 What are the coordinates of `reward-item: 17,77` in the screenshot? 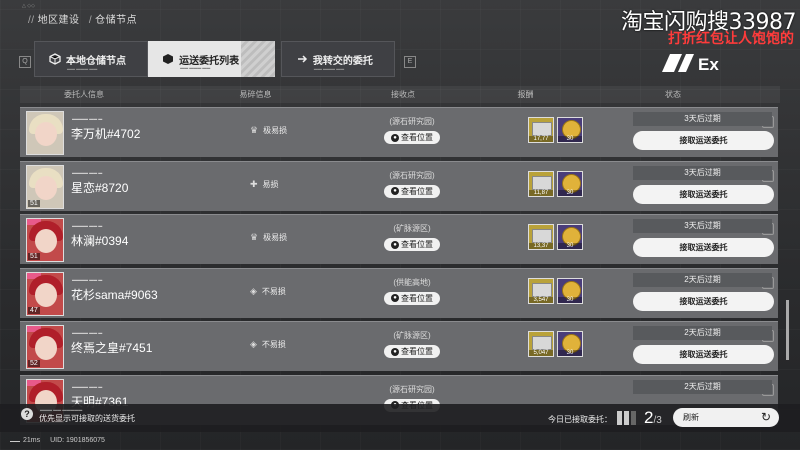 It's located at (541, 130).